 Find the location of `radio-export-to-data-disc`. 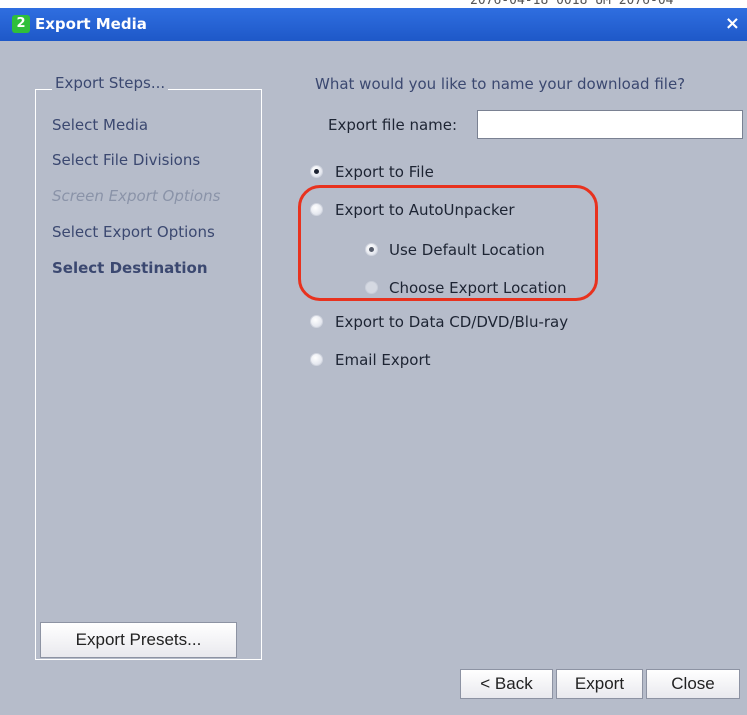

radio-export-to-data-disc is located at coordinates (316, 321).